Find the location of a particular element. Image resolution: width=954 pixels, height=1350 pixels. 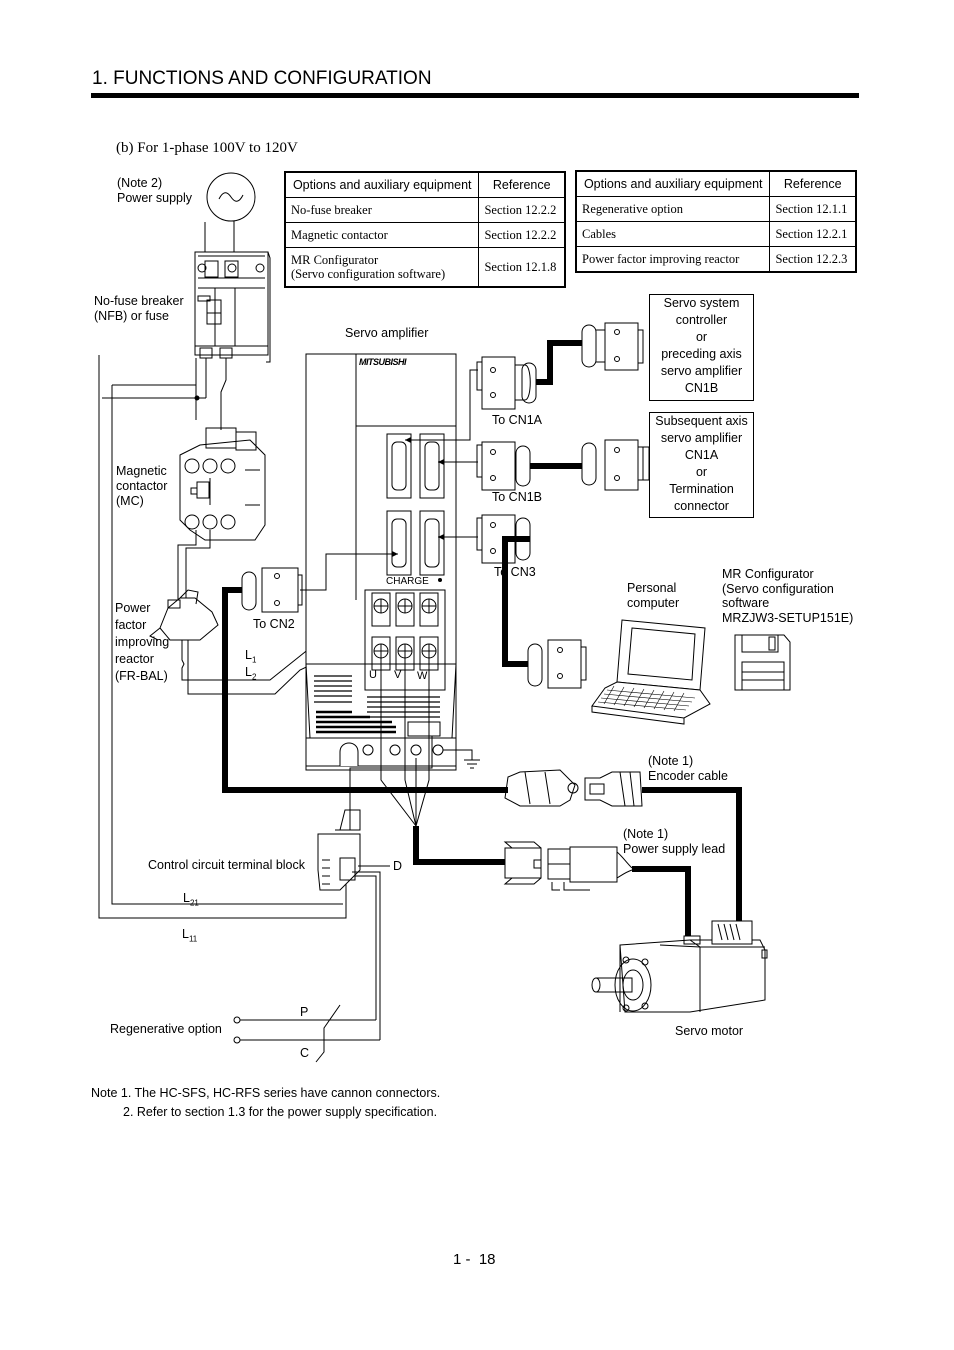

table-cell-reference: Section 12.2.3 is located at coordinates (813, 259).